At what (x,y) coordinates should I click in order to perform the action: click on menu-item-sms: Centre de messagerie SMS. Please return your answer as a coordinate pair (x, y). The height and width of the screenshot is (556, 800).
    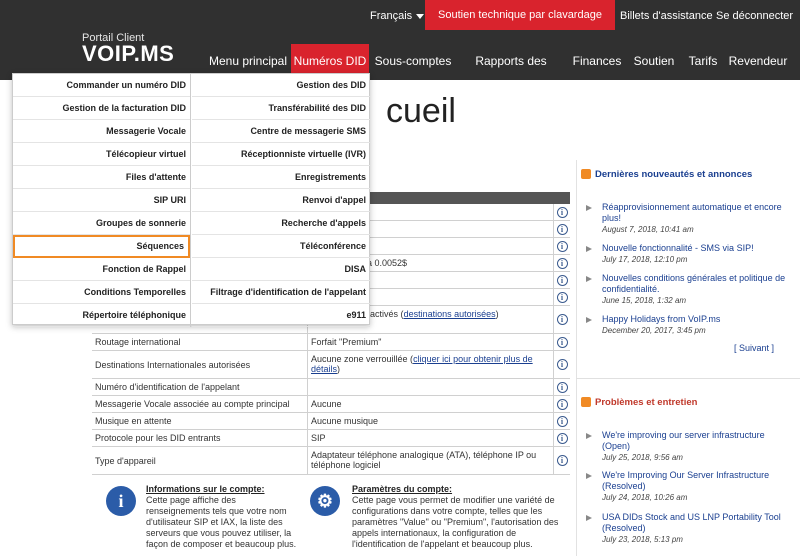
    Looking at the image, I should click on (281, 131).